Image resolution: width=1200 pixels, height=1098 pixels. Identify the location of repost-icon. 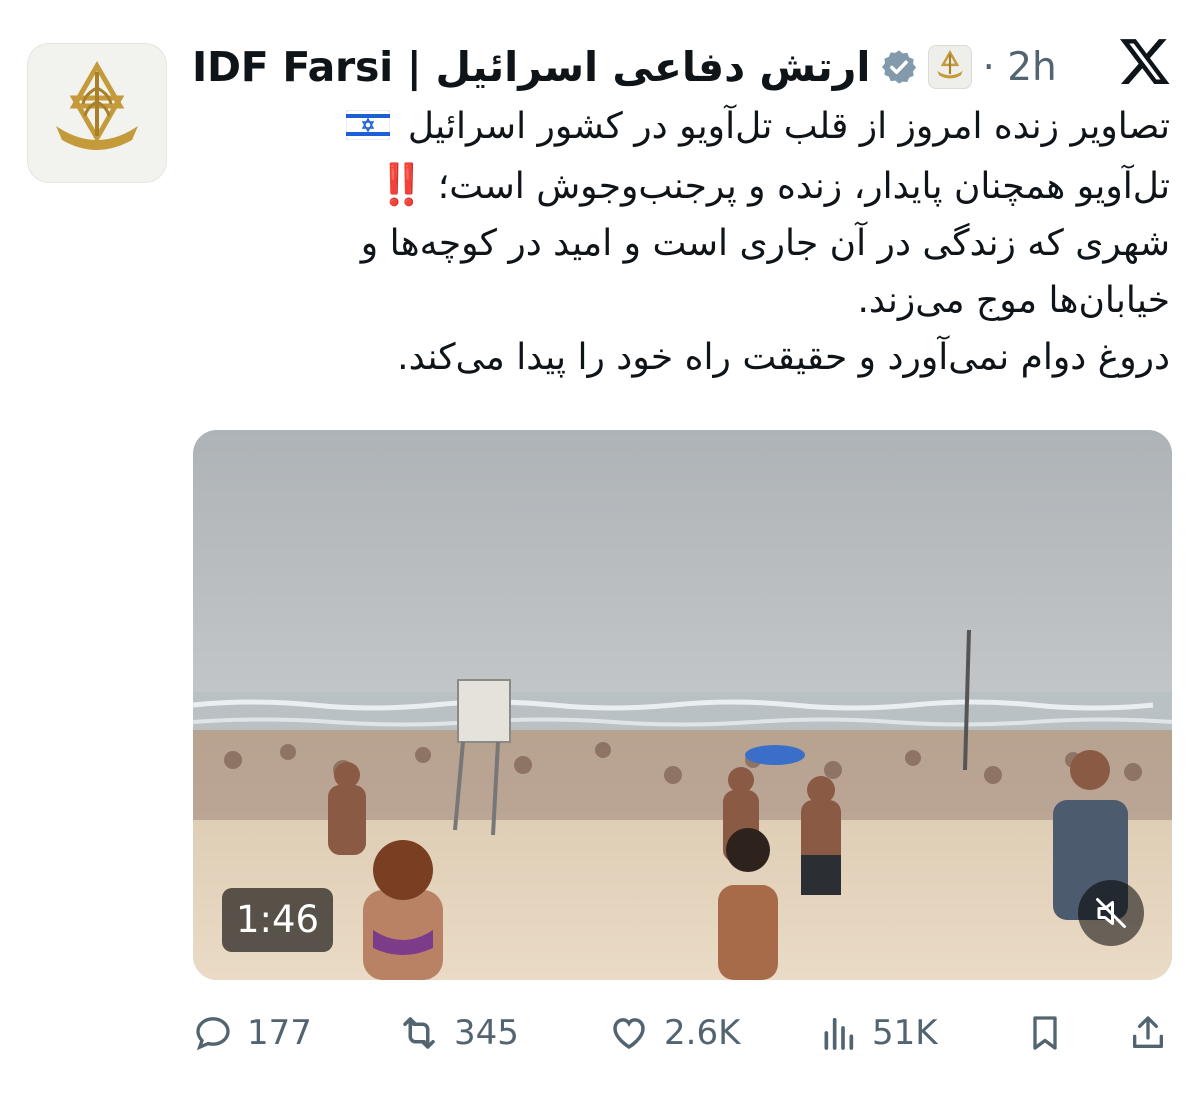
(419, 1033).